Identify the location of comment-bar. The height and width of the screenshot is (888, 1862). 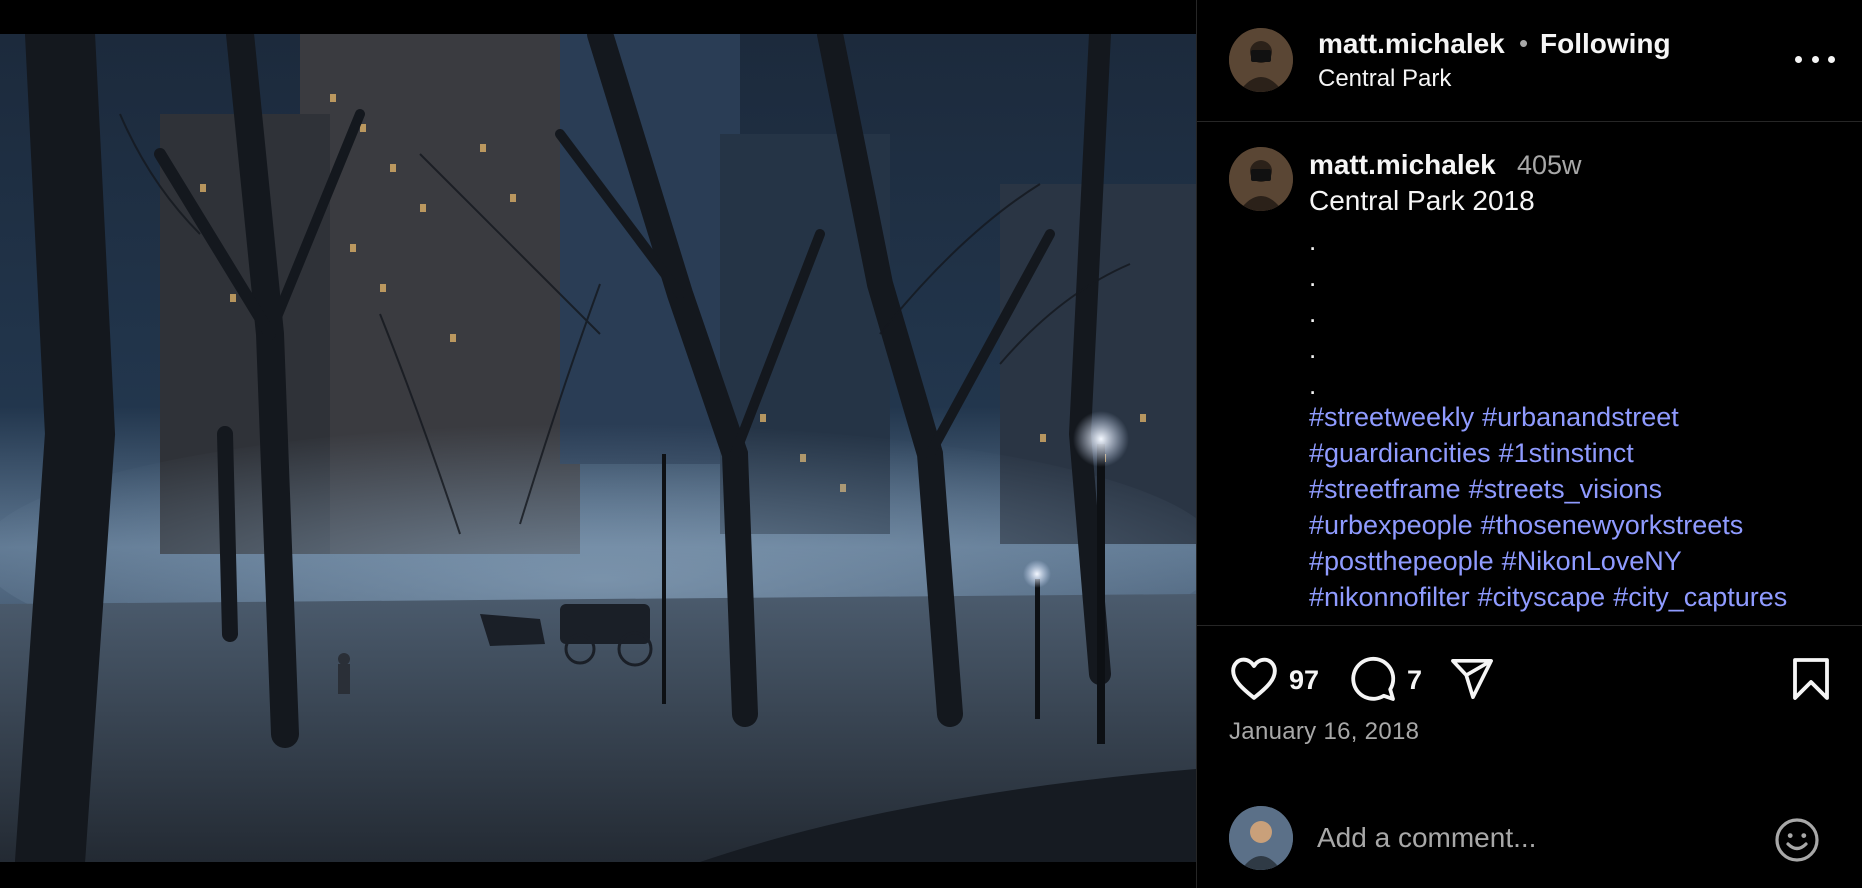
(1529, 839).